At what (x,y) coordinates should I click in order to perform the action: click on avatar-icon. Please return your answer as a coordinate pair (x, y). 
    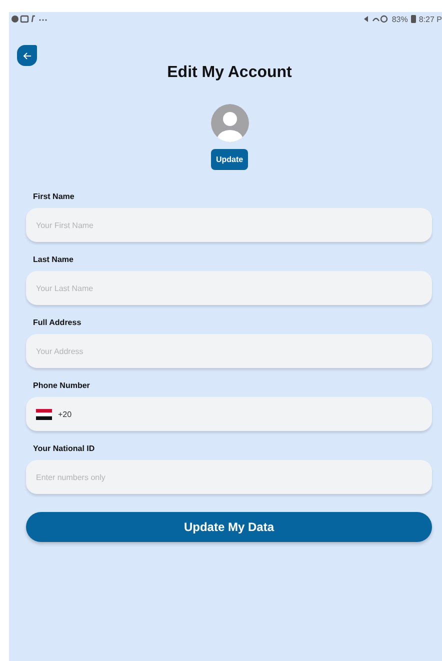
    Looking at the image, I should click on (229, 123).